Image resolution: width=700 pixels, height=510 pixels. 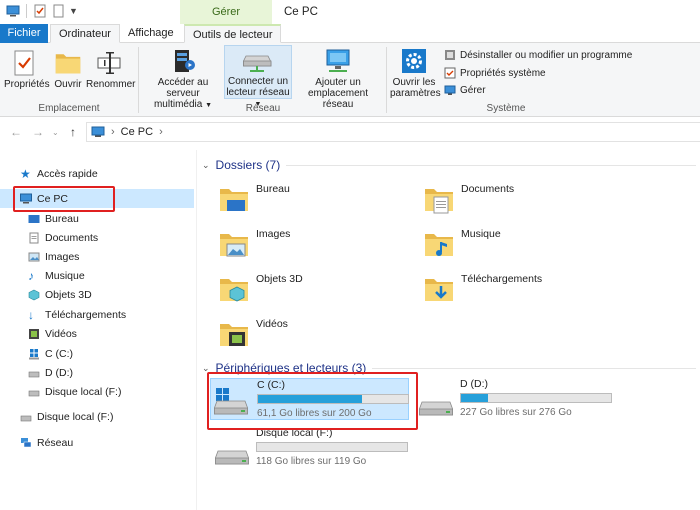 I want to click on recent-dropdown-icon: ⌄, so click(x=55, y=132).